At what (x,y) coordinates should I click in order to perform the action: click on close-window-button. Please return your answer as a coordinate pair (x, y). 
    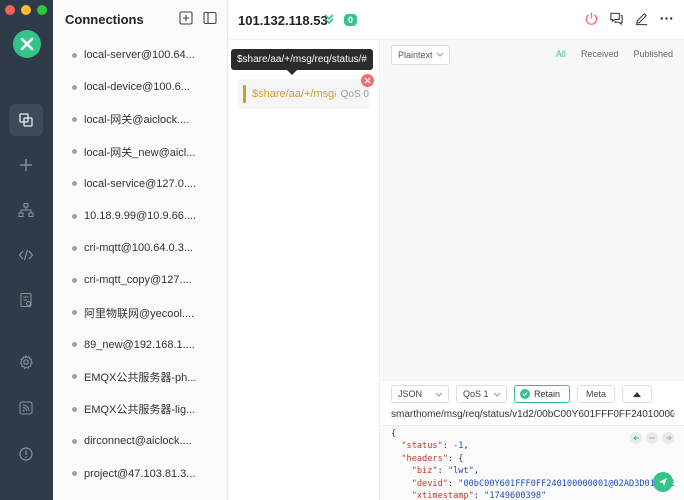
    Looking at the image, I should click on (10, 10).